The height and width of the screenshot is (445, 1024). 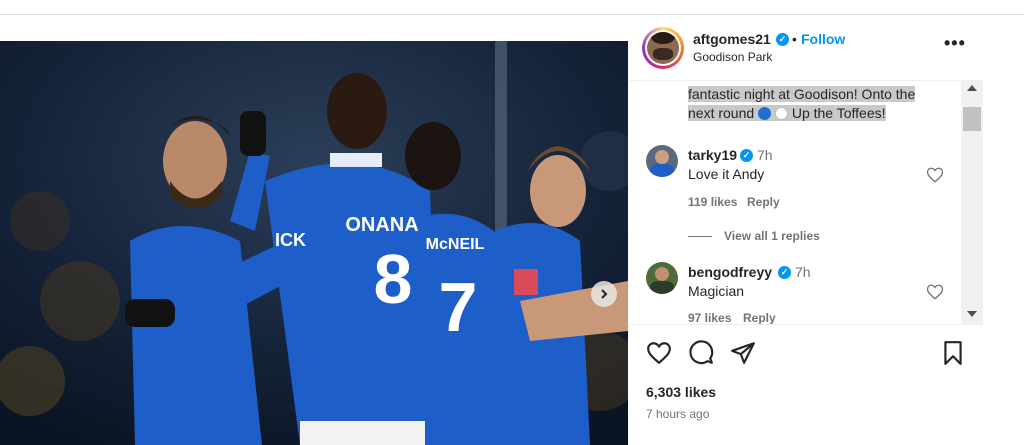 I want to click on scroll-down-arrow-icon, so click(x=972, y=314).